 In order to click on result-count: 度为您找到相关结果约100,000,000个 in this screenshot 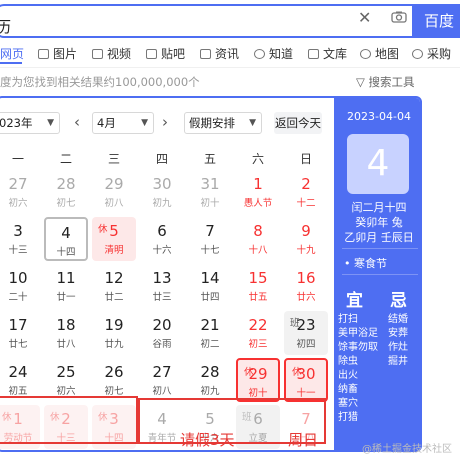, I will do `click(100, 82)`.